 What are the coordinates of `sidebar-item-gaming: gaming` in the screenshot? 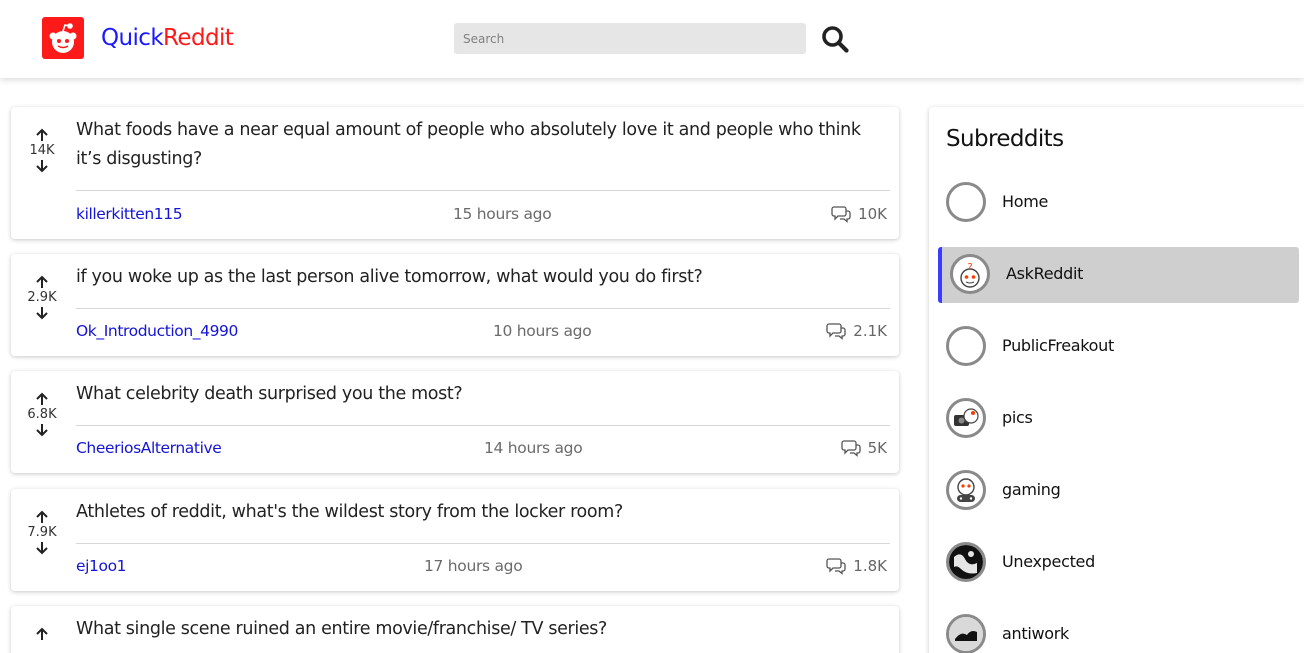 It's located at (1118, 491).